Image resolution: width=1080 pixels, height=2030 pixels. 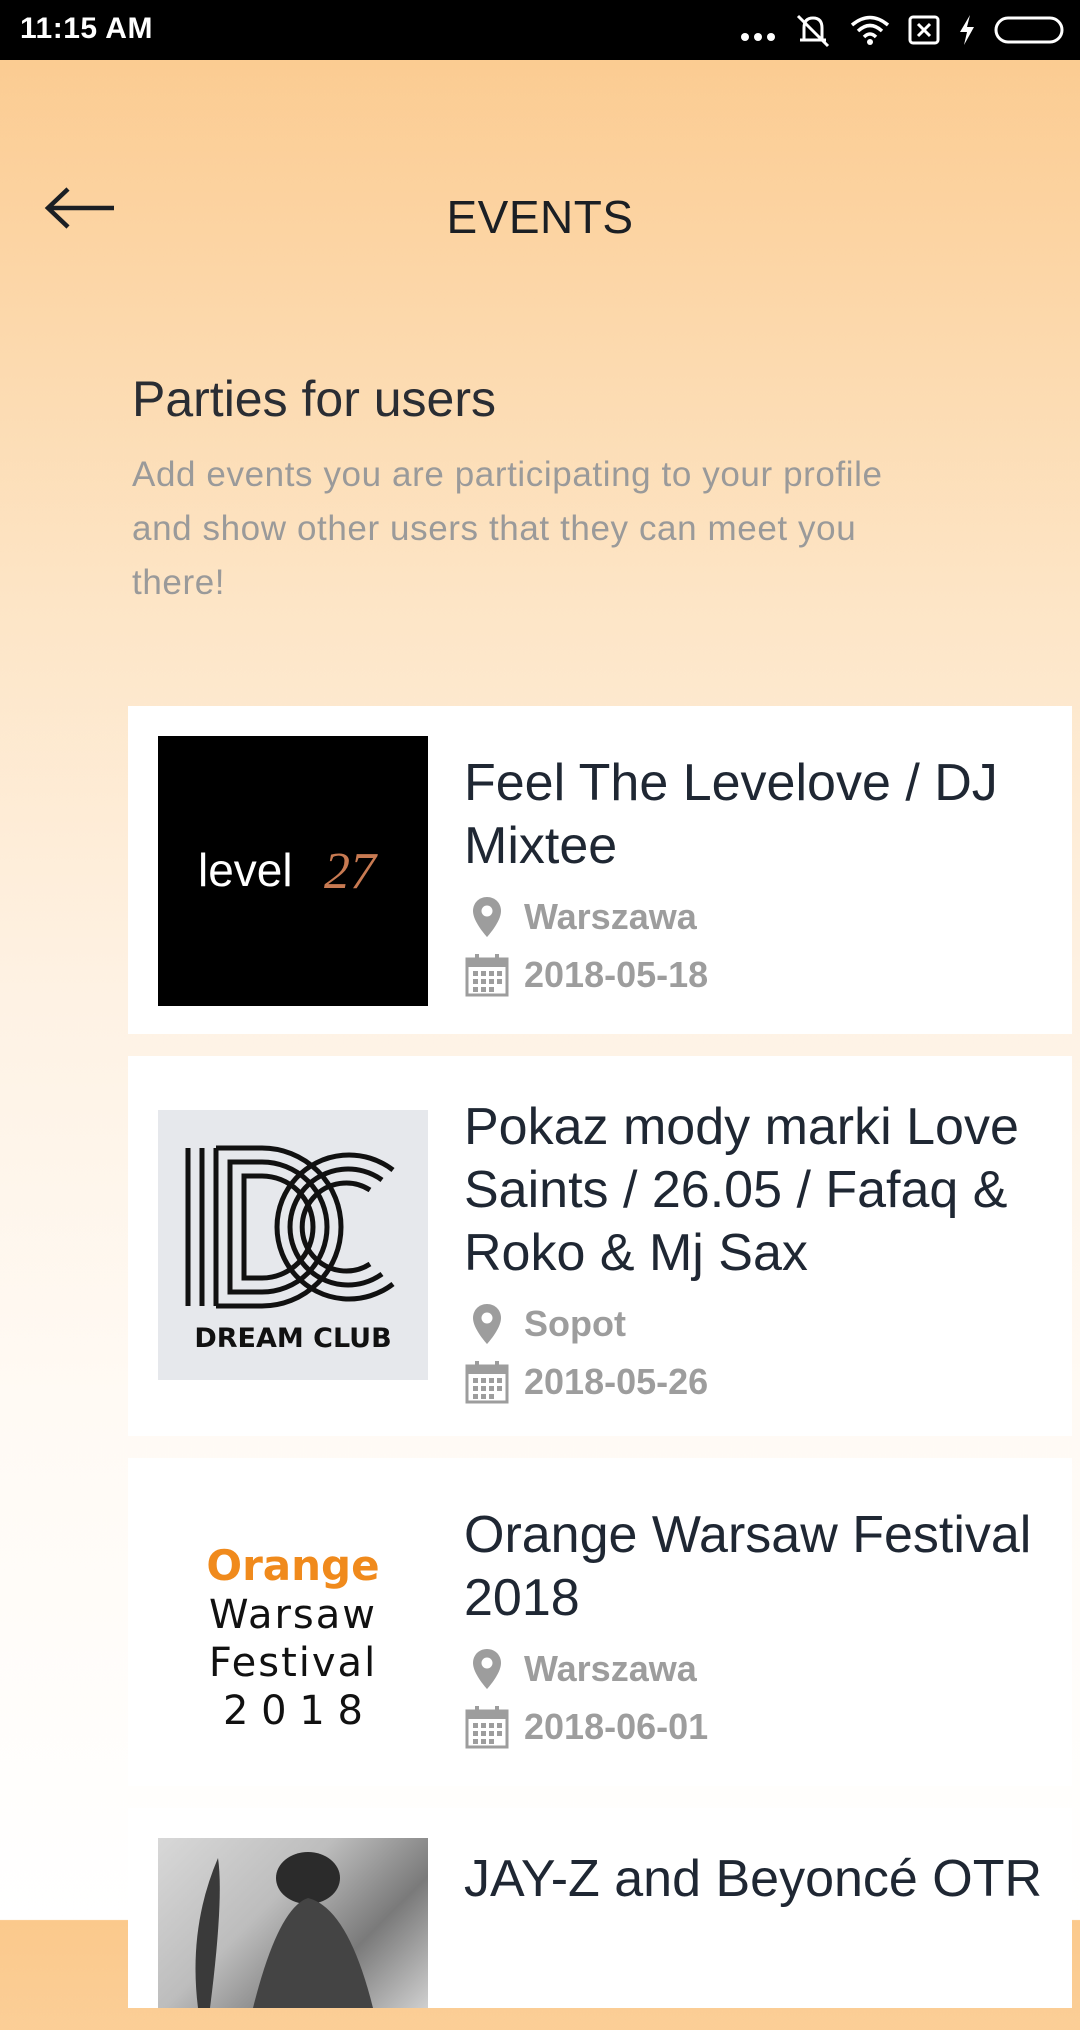 I want to click on event-logo-level27: level 27, so click(x=293, y=871).